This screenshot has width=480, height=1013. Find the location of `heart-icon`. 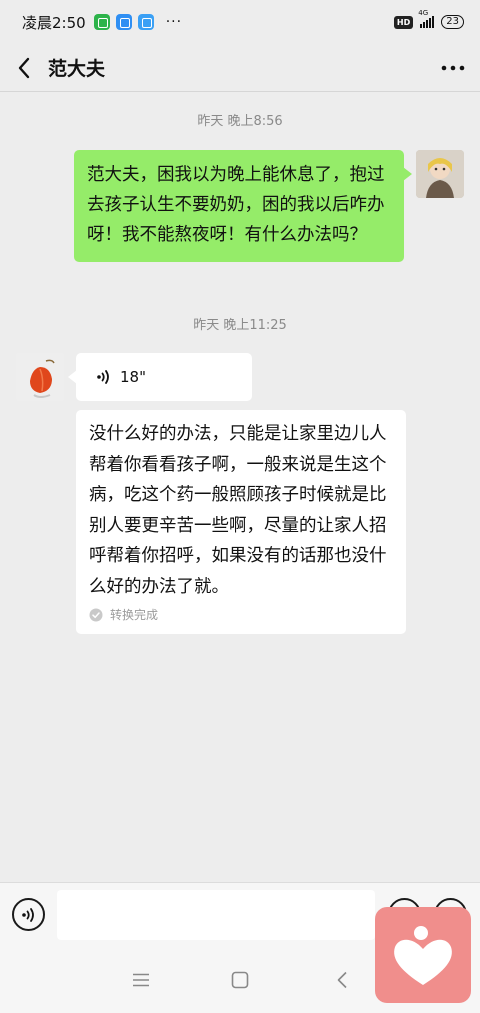

heart-icon is located at coordinates (423, 955).